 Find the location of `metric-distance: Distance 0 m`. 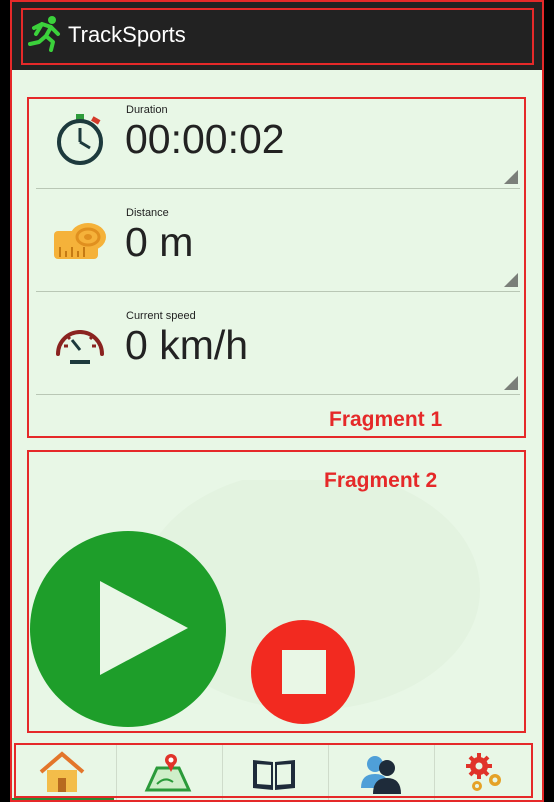

metric-distance: Distance 0 m is located at coordinates (278, 240).